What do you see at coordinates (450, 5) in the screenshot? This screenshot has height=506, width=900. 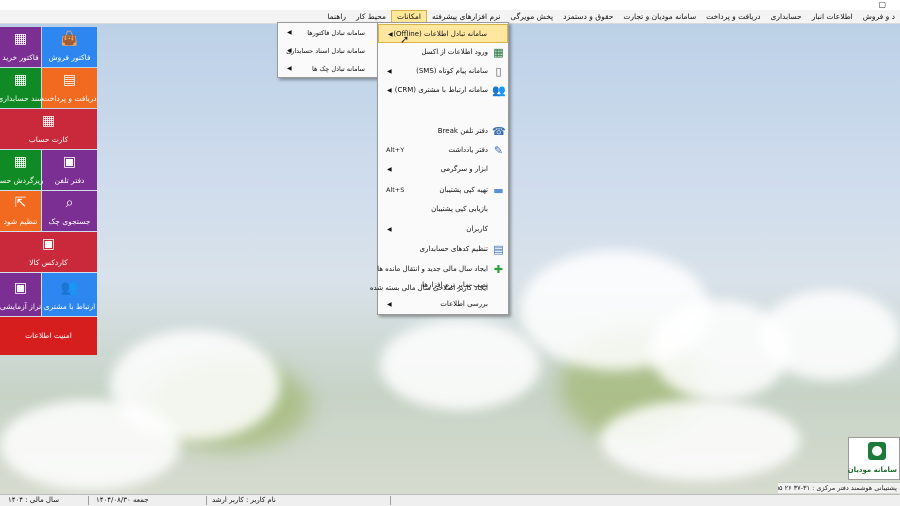 I see `title-bar: ▢` at bounding box center [450, 5].